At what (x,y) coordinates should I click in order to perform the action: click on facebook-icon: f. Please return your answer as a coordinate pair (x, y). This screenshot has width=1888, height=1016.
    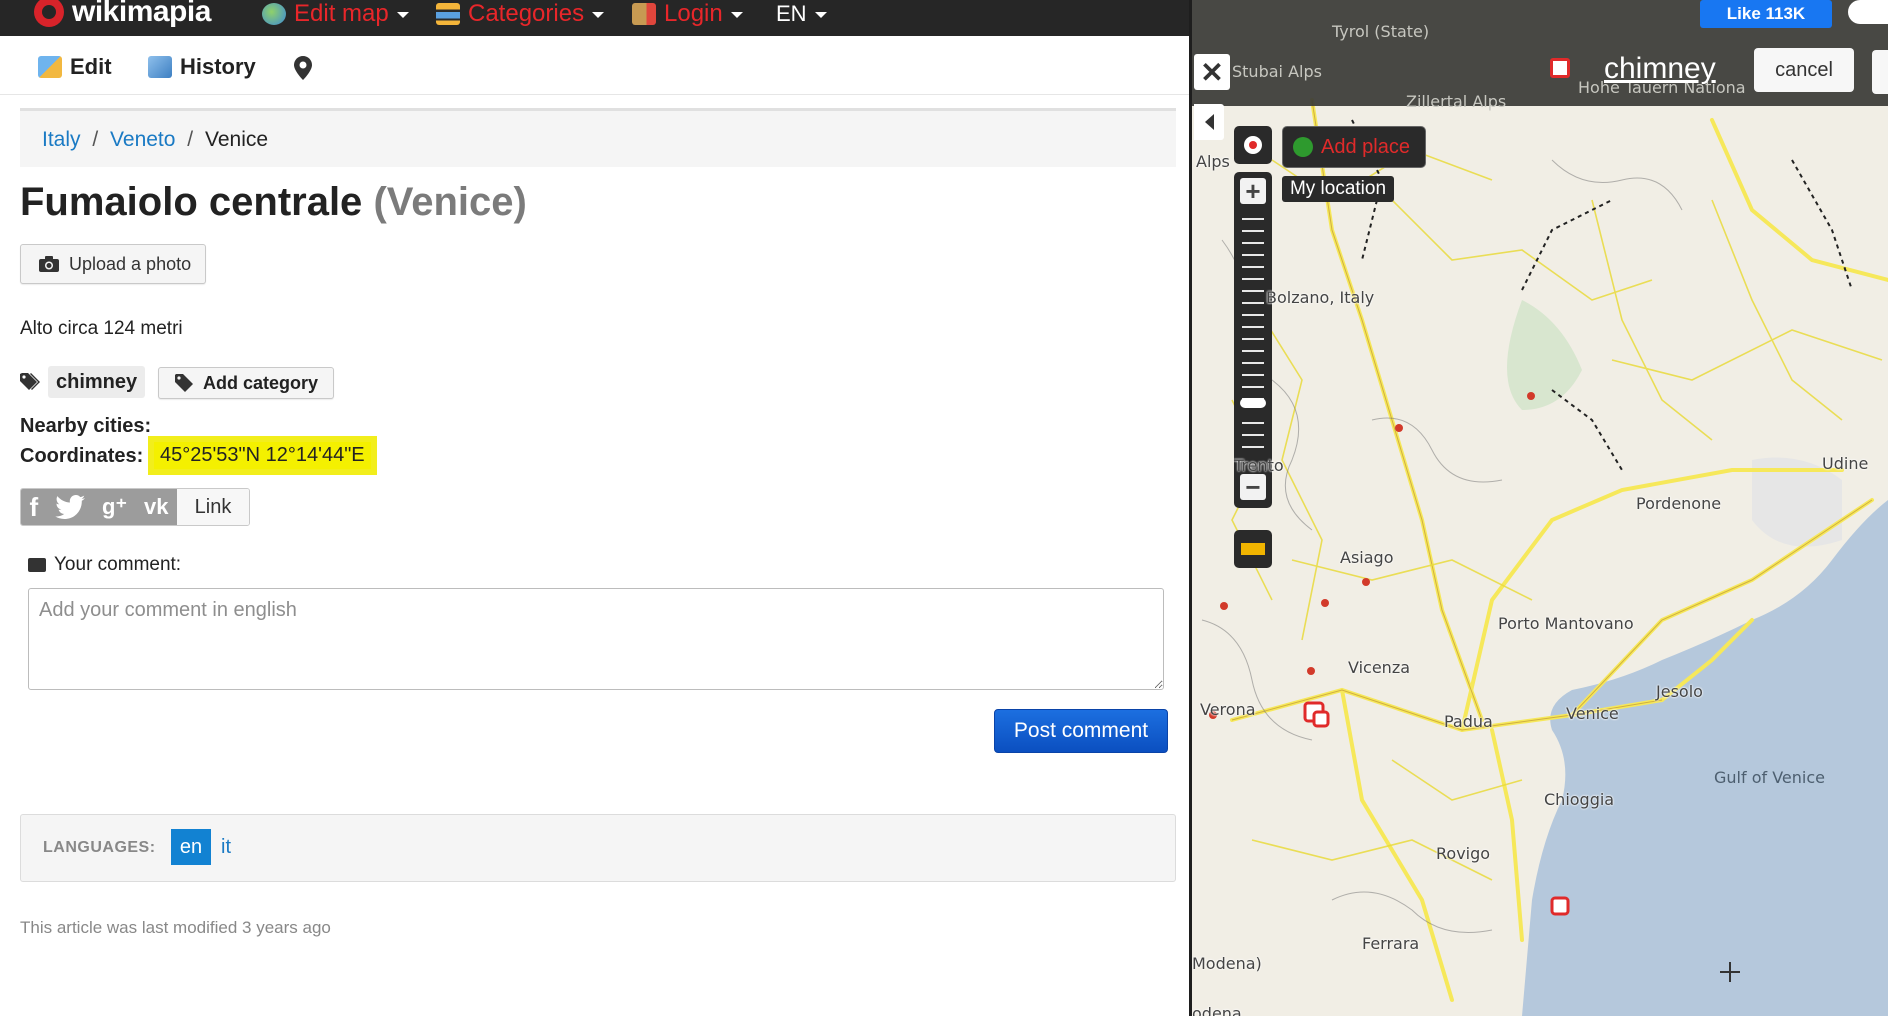
    Looking at the image, I should click on (33, 507).